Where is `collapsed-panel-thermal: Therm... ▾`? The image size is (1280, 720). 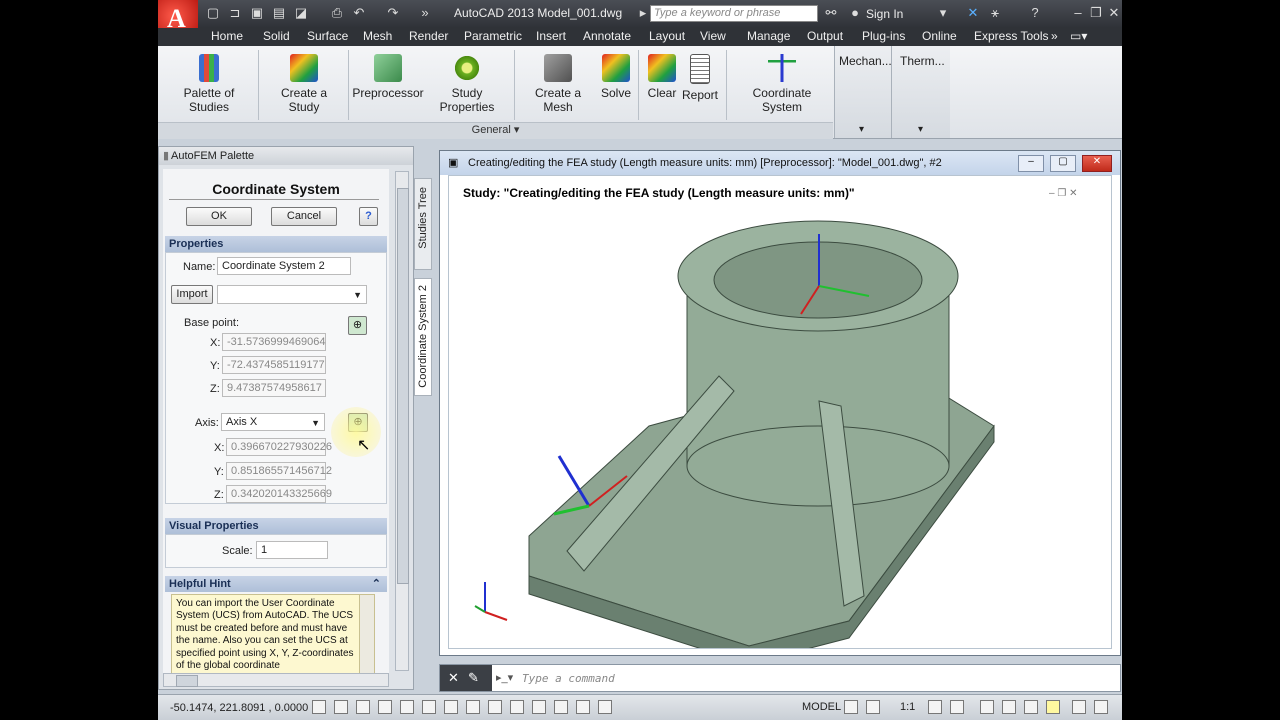
collapsed-panel-thermal: Therm... ▾ is located at coordinates (920, 92).